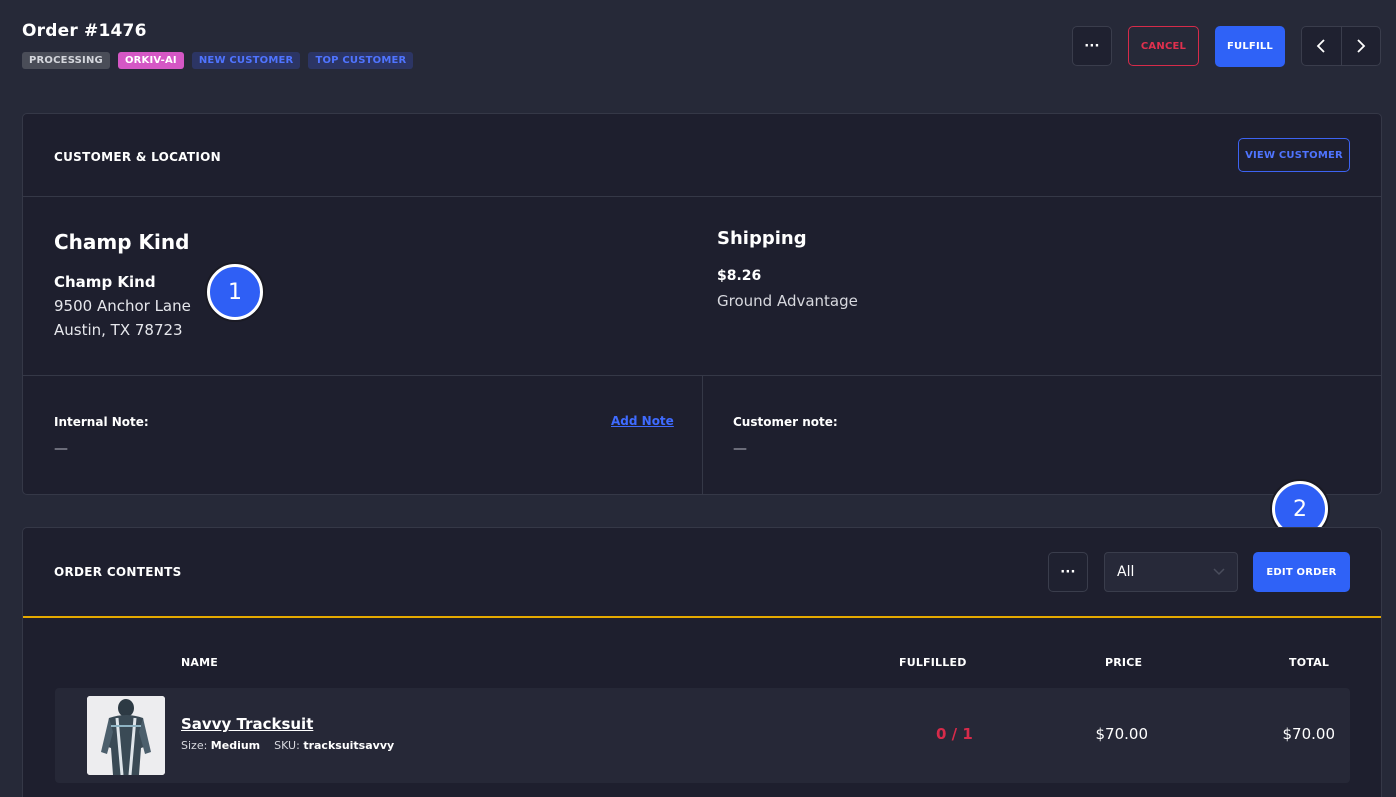 Image resolution: width=1396 pixels, height=797 pixels. Describe the element at coordinates (1301, 572) in the screenshot. I see `edit-order-button: EDIT ORDER` at that location.